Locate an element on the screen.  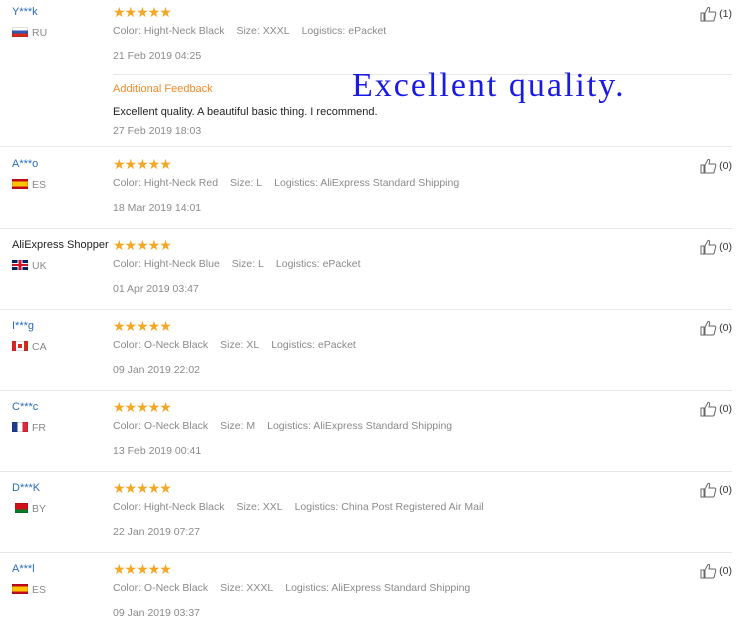
order-color: Color: Hight-Neck Blue is located at coordinates (166, 264).